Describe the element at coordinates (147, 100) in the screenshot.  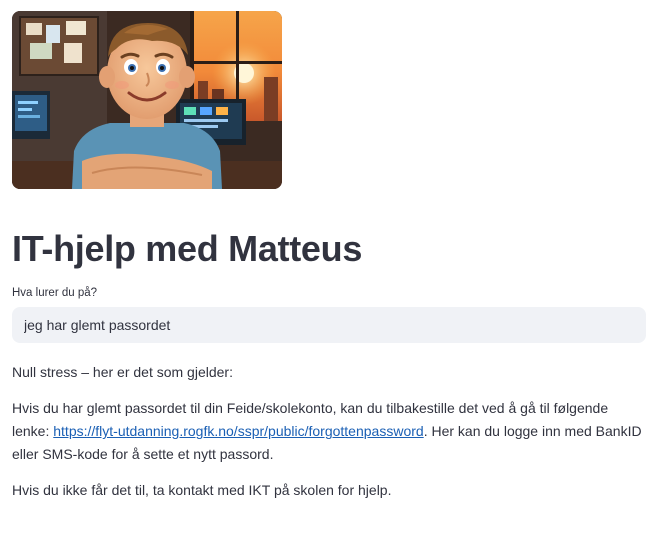
I see `matteus-avatar-image` at that location.